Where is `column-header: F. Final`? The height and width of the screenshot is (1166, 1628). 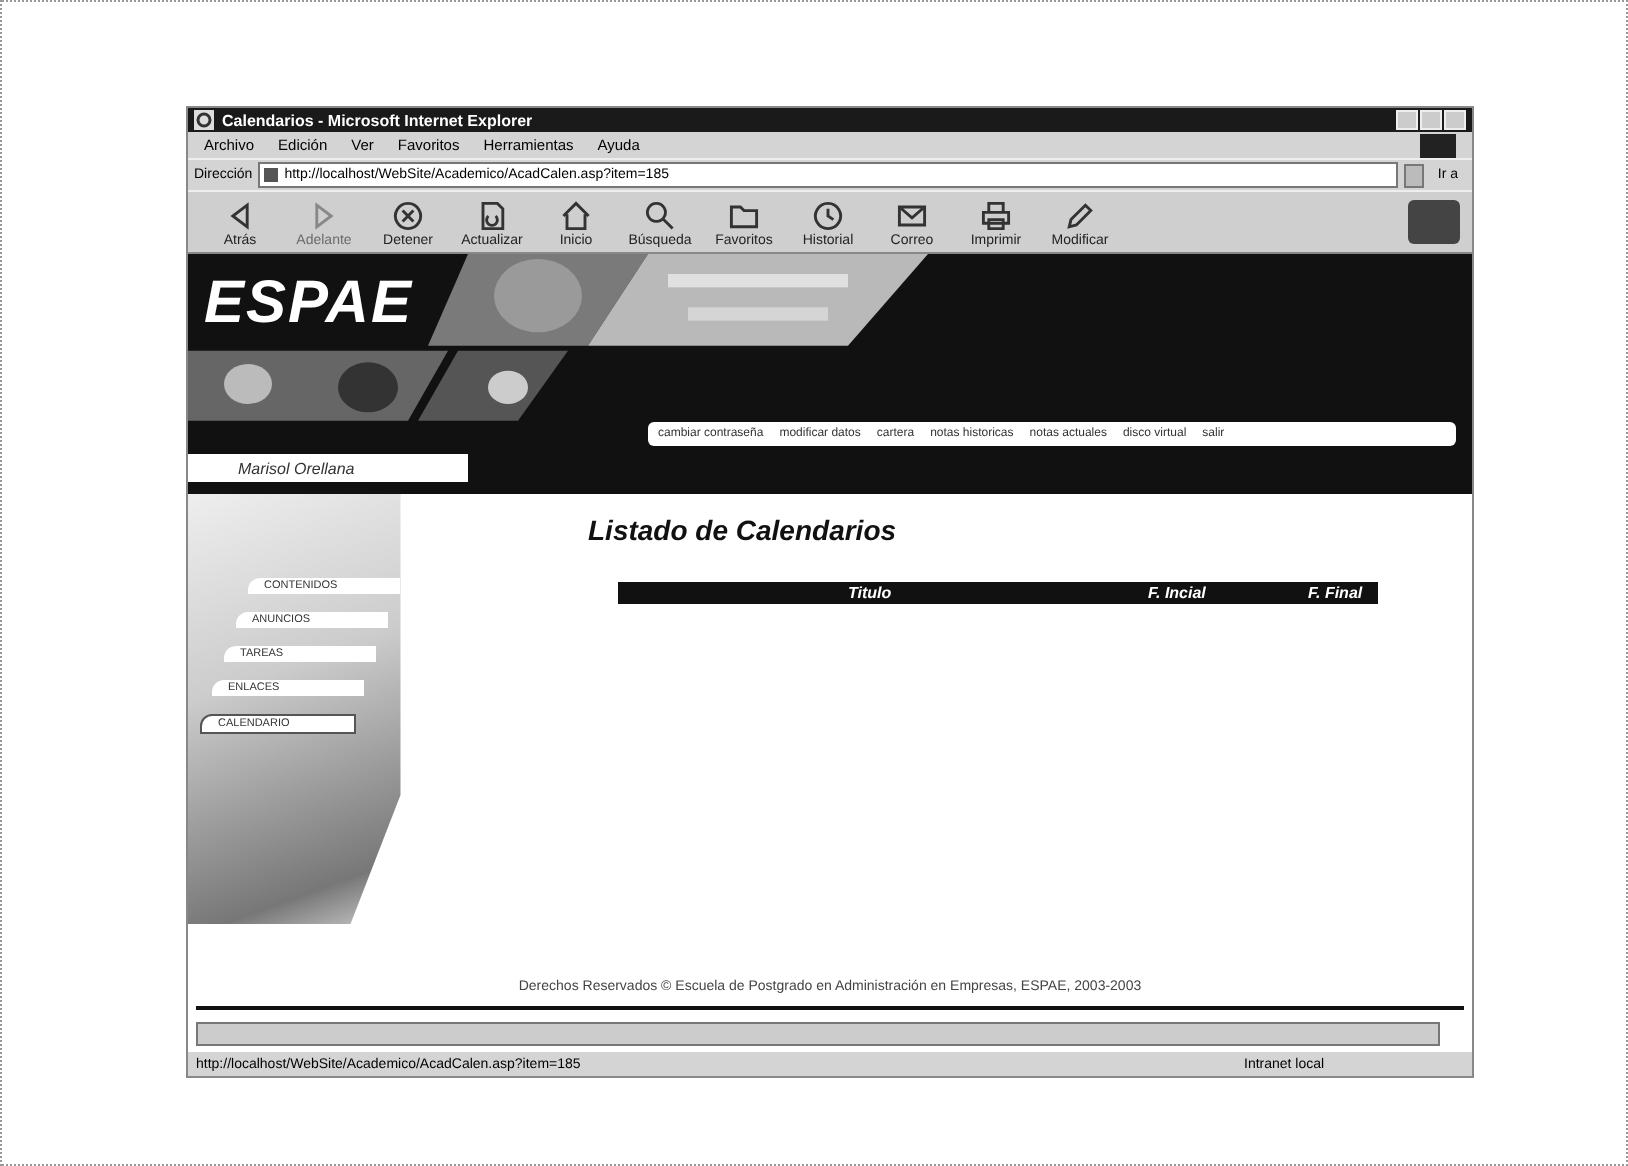
column-header: F. Final is located at coordinates (1335, 593).